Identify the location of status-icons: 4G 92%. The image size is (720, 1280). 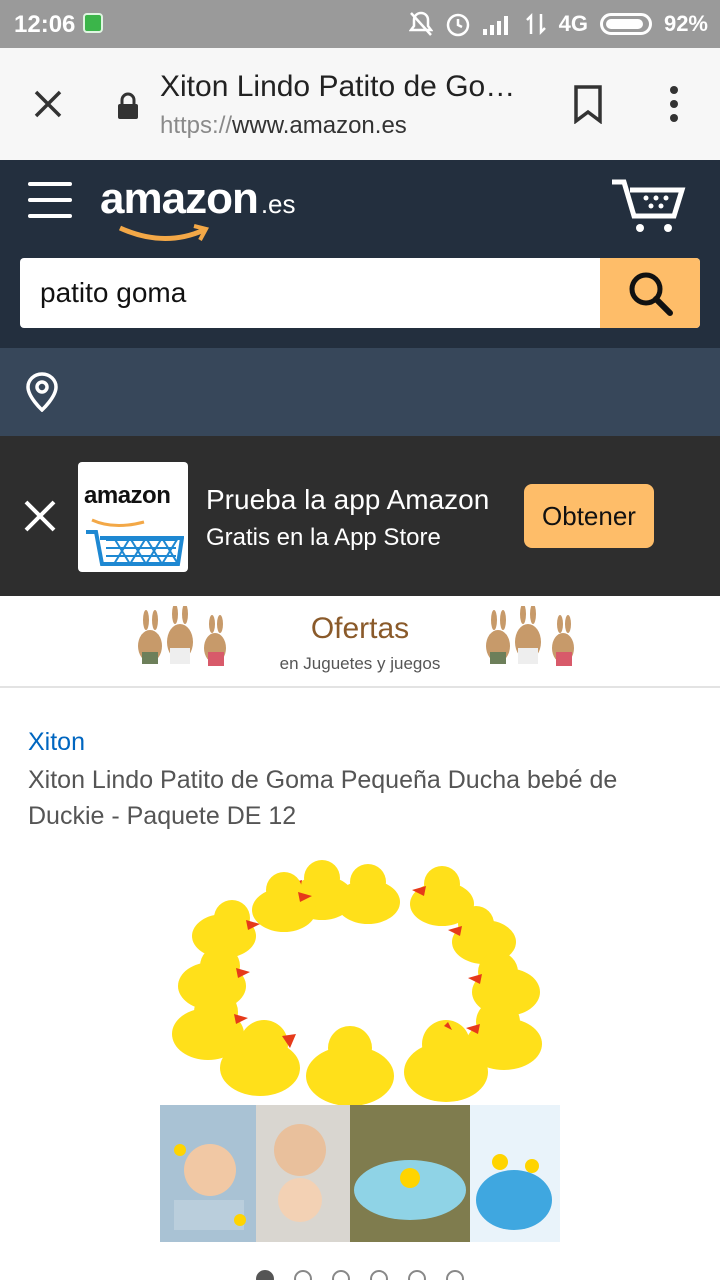
(558, 24).